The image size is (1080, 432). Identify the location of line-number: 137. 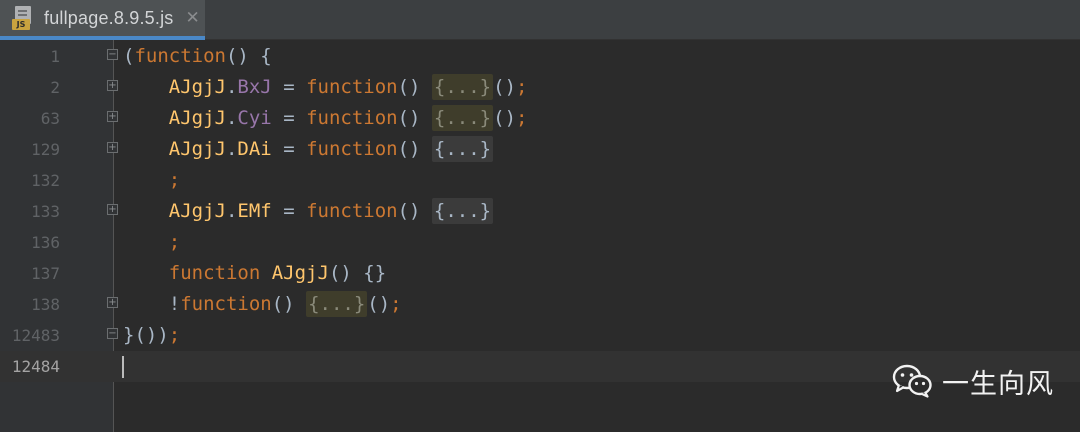
(45, 273).